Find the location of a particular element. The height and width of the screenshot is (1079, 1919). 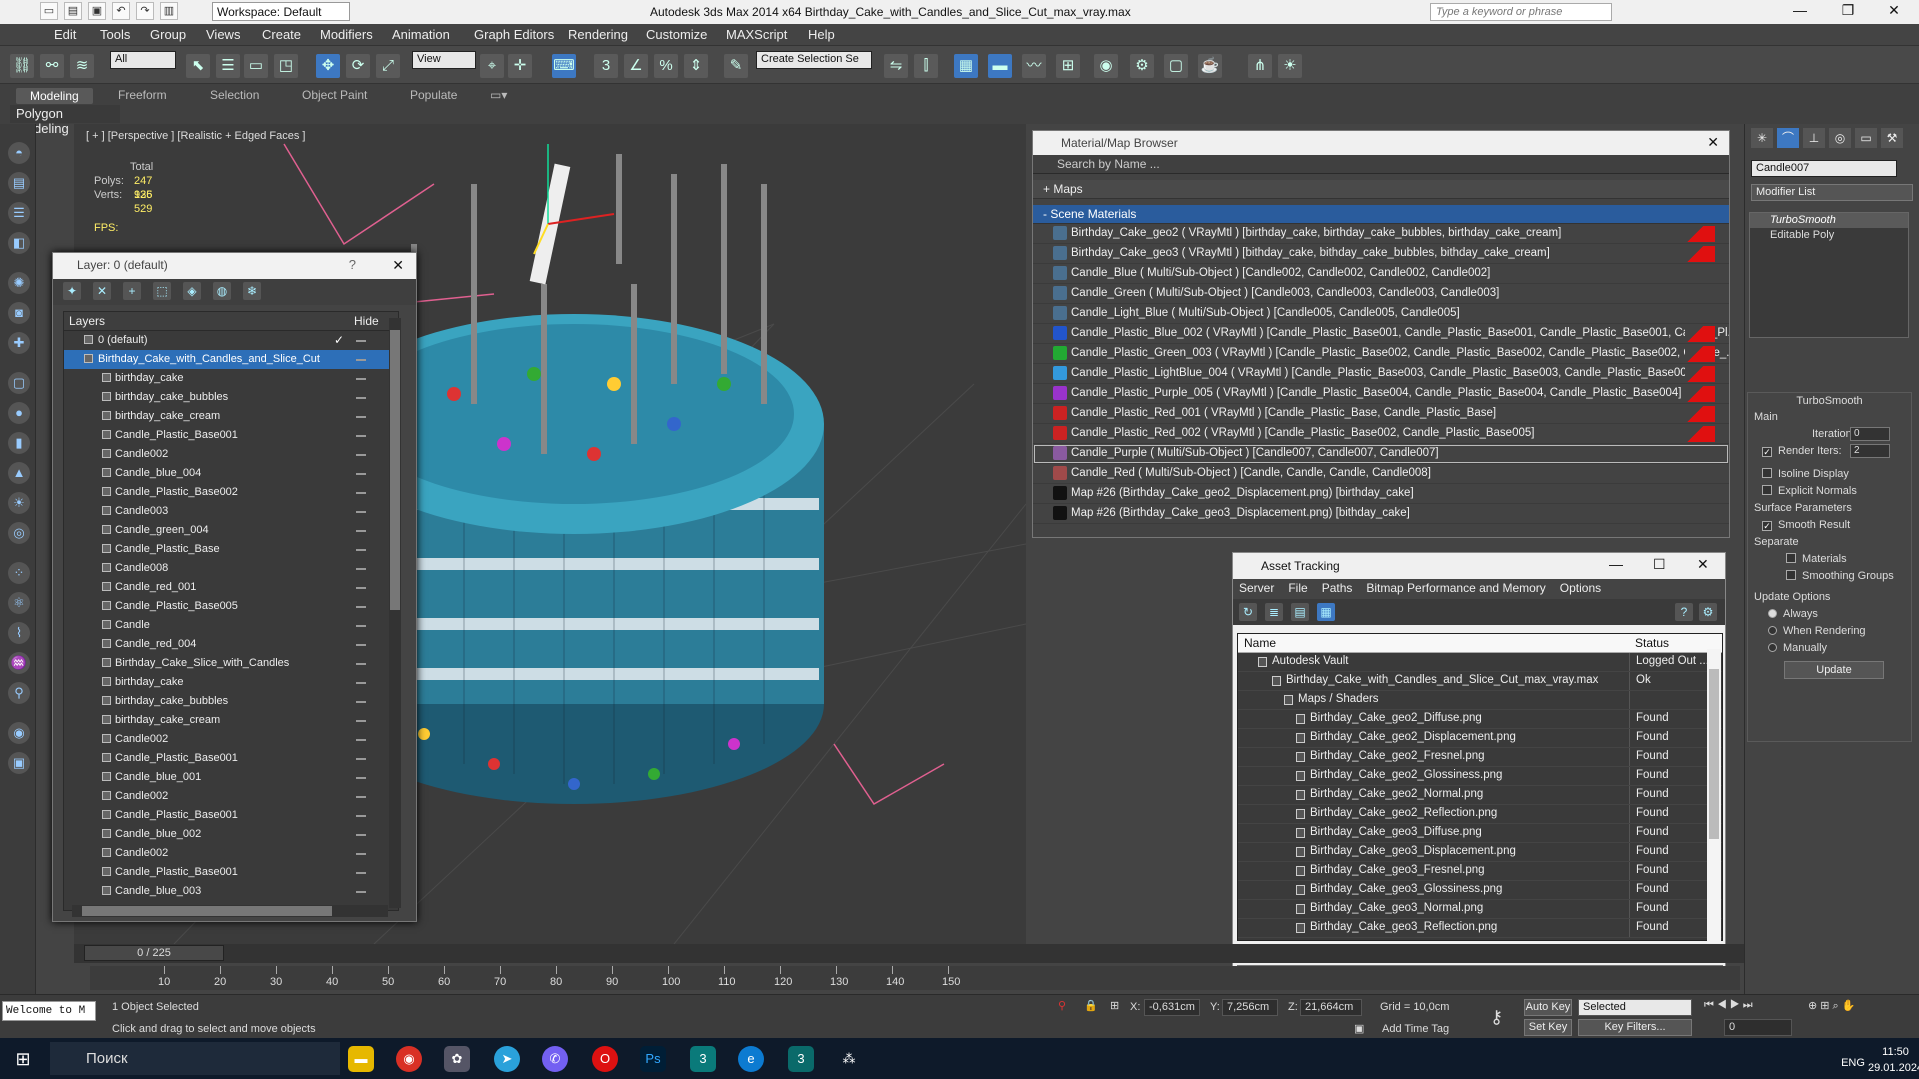

display-icon: ◧ is located at coordinates (19, 243).